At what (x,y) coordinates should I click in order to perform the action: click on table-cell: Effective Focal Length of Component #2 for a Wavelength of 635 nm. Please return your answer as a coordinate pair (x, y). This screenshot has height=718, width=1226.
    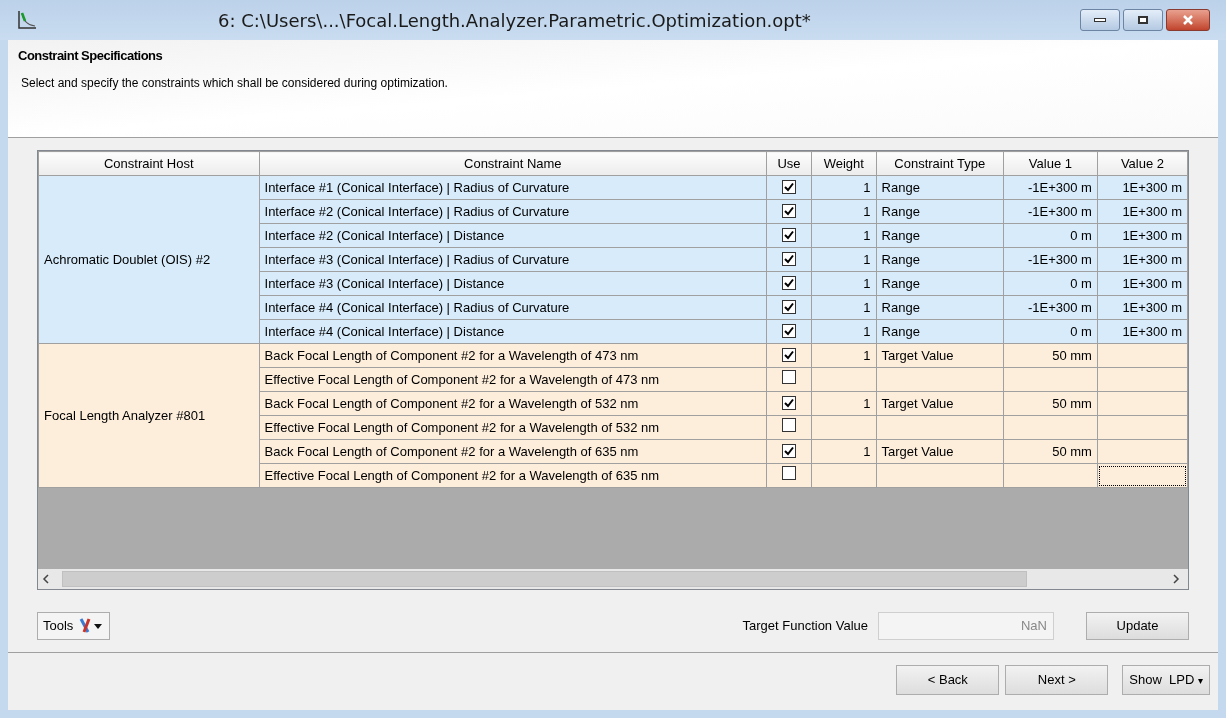
    Looking at the image, I should click on (513, 475).